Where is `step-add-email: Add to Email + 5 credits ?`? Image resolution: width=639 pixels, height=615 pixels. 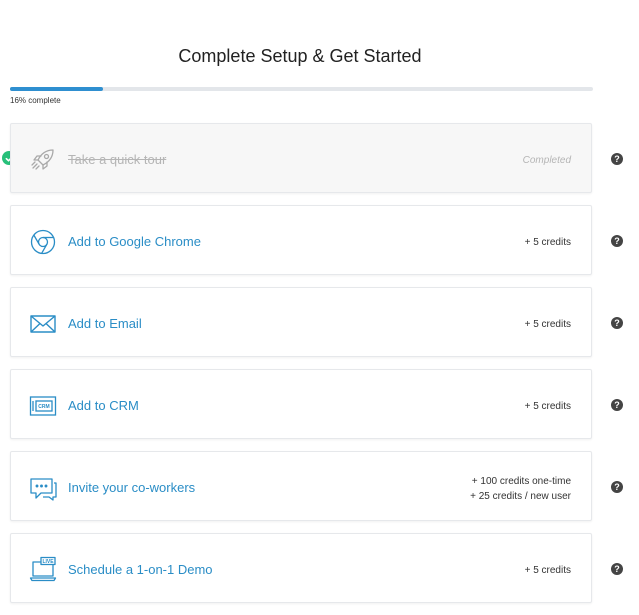
step-add-email: Add to Email + 5 credits ? is located at coordinates (319, 322).